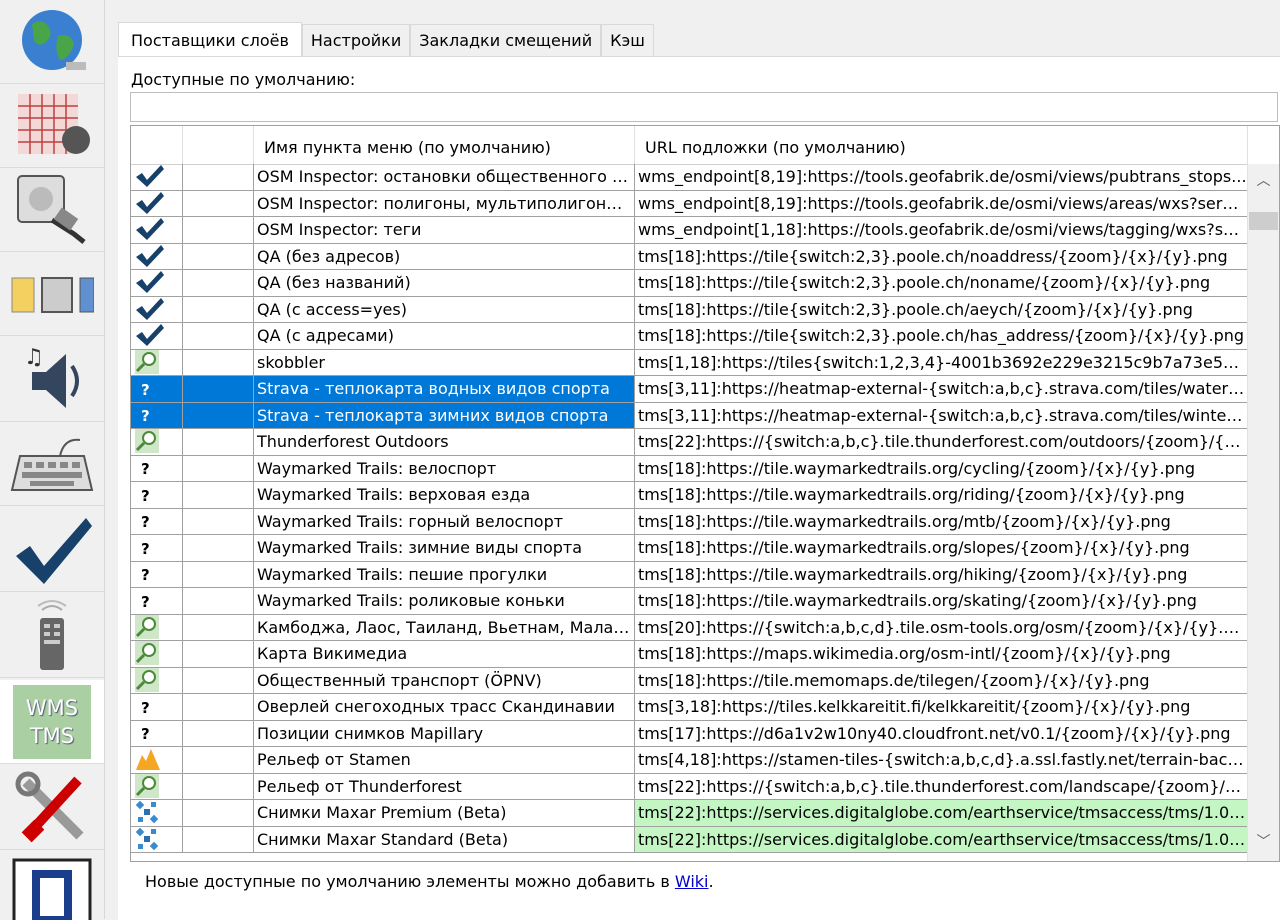  Describe the element at coordinates (444, 362) in the screenshot. I see `row-name-cell: skobbler` at that location.